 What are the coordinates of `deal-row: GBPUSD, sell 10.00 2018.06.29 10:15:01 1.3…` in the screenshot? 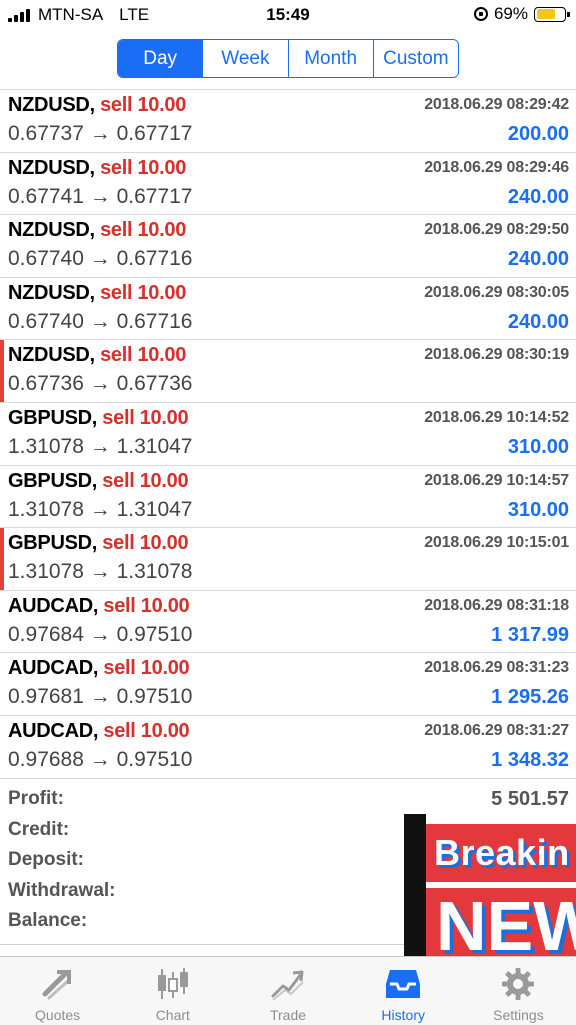 It's located at (288, 559).